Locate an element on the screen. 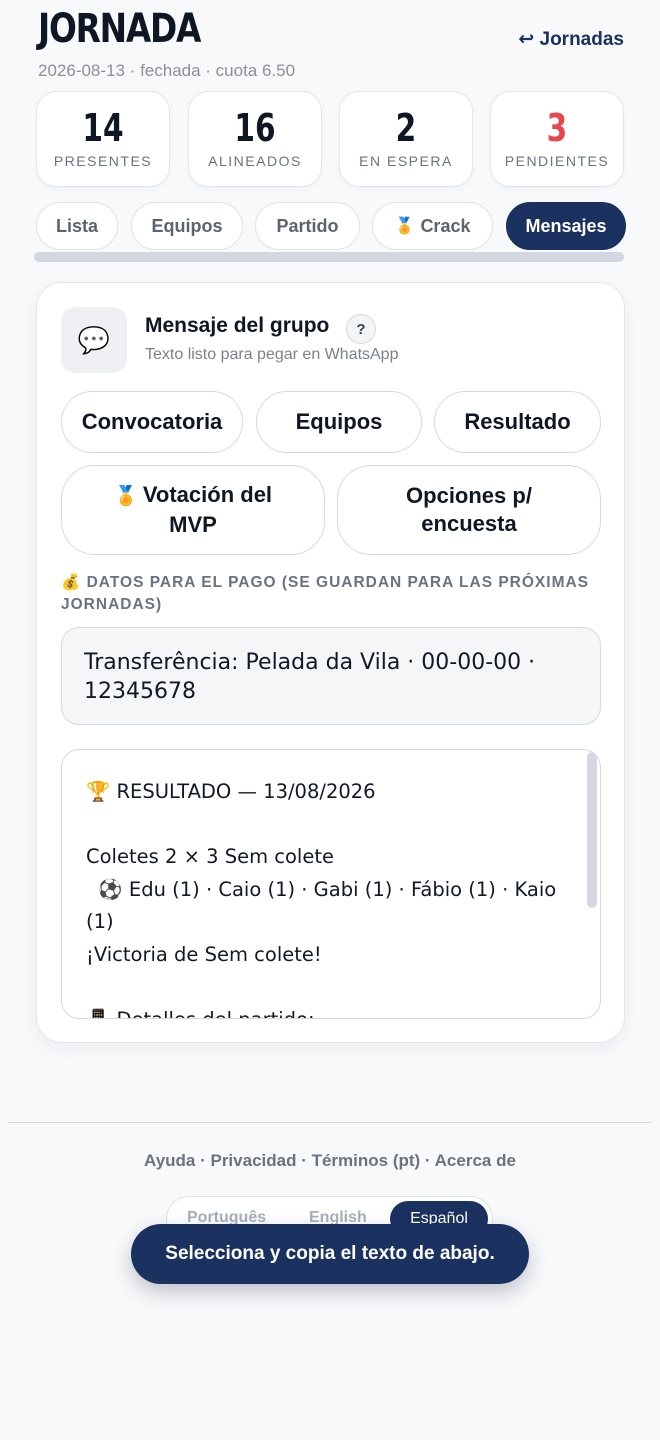 Image resolution: width=660 pixels, height=1440 pixels. stat-alineados: 16 ALINEADOS is located at coordinates (255, 139).